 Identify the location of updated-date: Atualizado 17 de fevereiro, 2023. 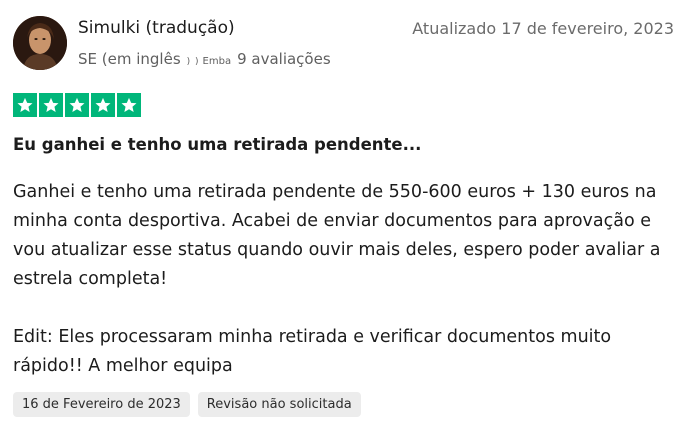
(543, 28).